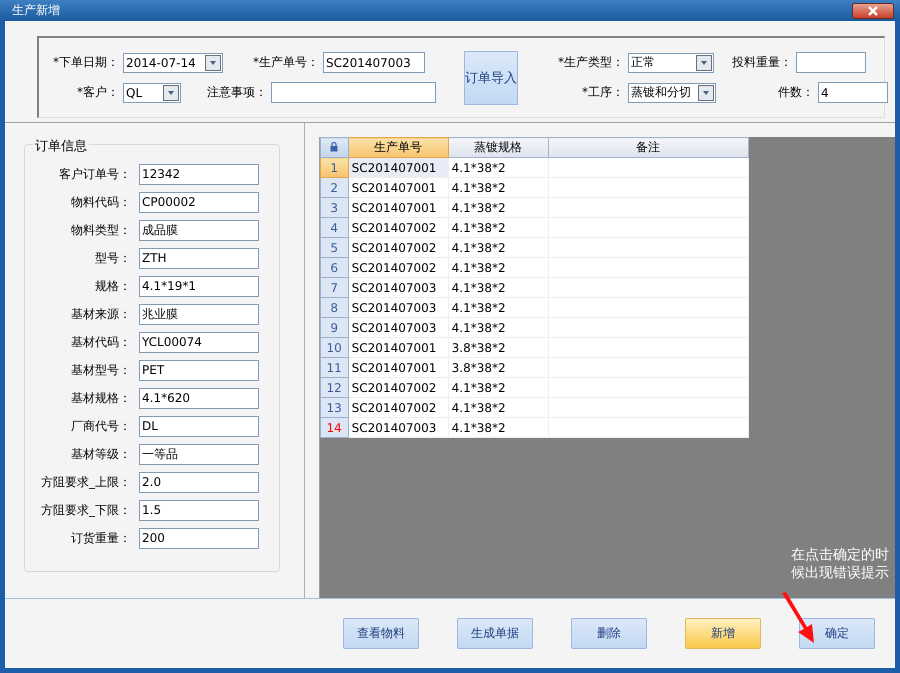 This screenshot has width=900, height=673. What do you see at coordinates (334, 208) in the screenshot?
I see `row-number: 3` at bounding box center [334, 208].